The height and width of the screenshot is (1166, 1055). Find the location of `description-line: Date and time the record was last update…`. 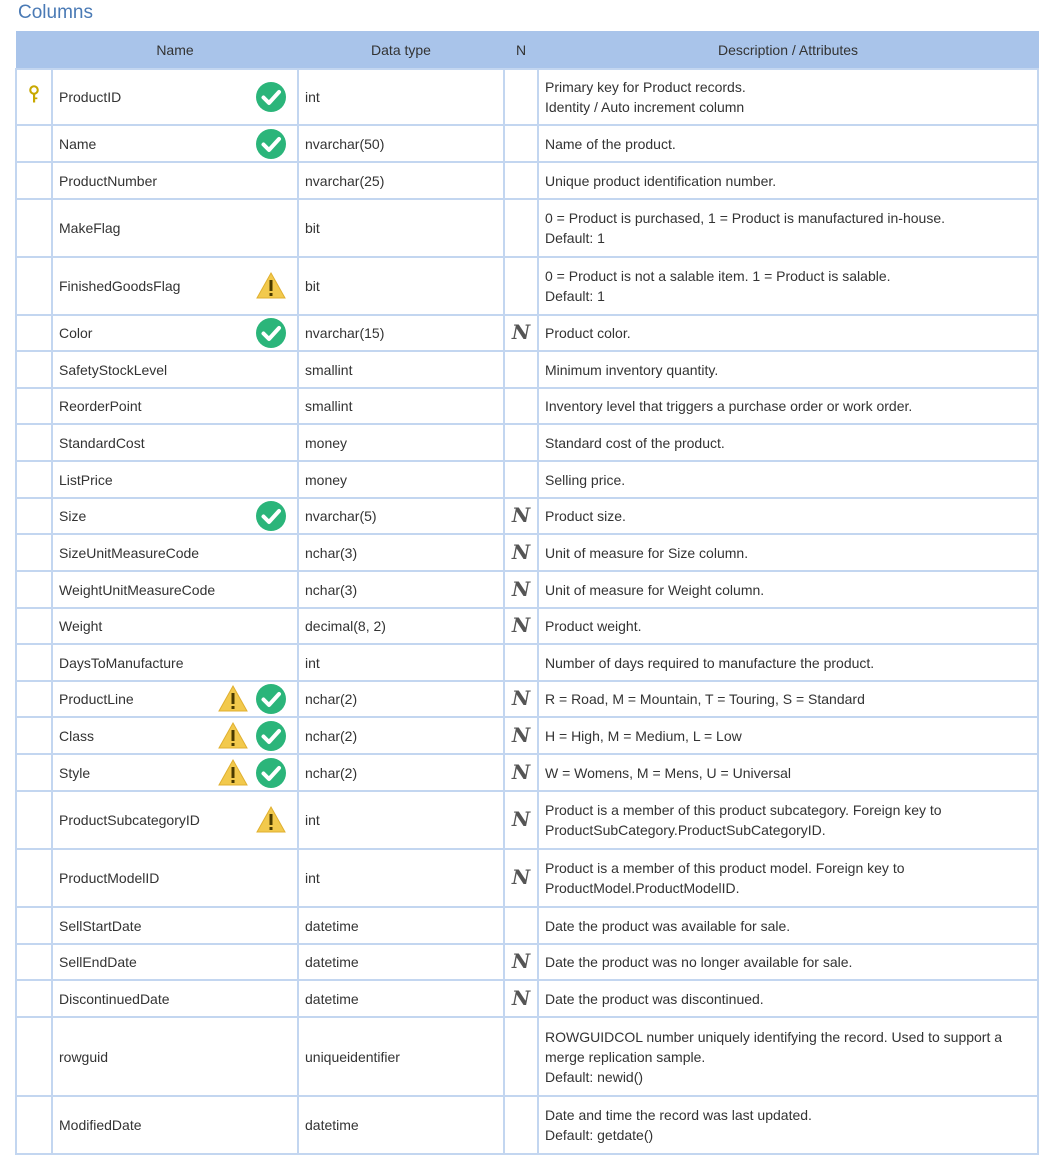

description-line: Date and time the record was last update… is located at coordinates (678, 1115).